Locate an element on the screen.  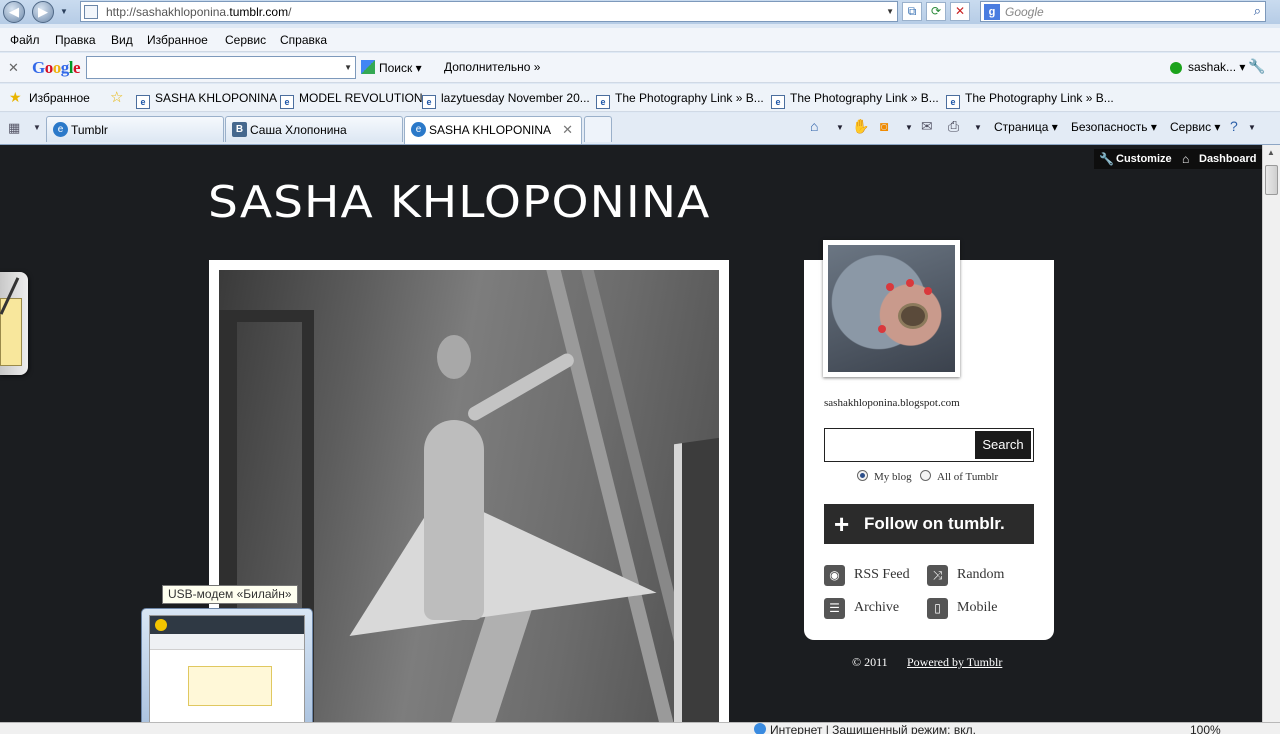
plus-icon: + is located at coordinates (842, 524).